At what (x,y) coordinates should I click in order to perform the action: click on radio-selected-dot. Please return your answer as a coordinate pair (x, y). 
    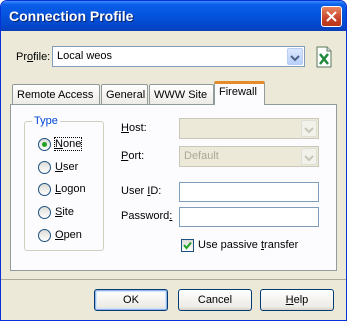
    Looking at the image, I should click on (44, 144).